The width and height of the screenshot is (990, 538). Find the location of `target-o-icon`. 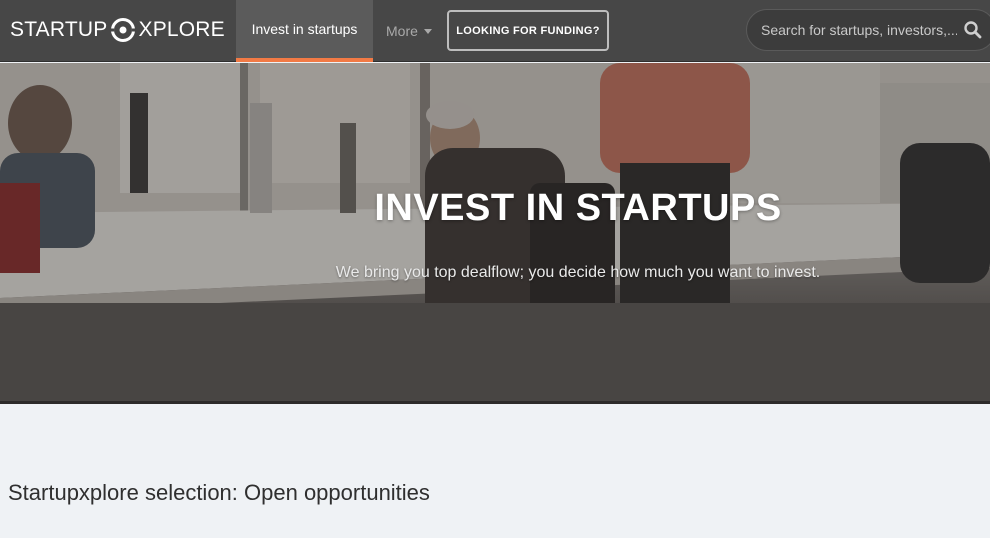

target-o-icon is located at coordinates (123, 30).